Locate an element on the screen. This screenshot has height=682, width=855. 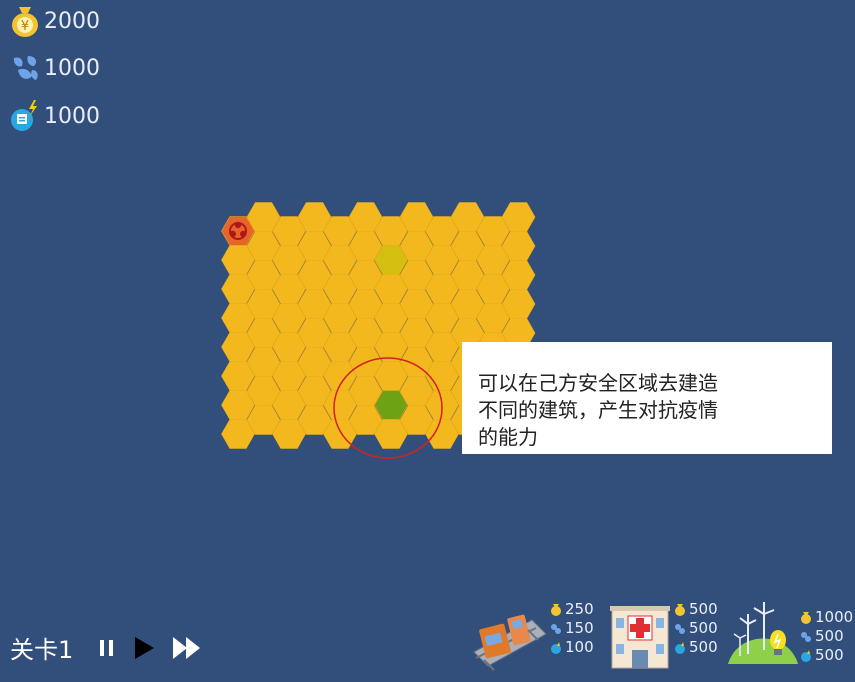
factory-money-cost: 250 is located at coordinates (579, 609).